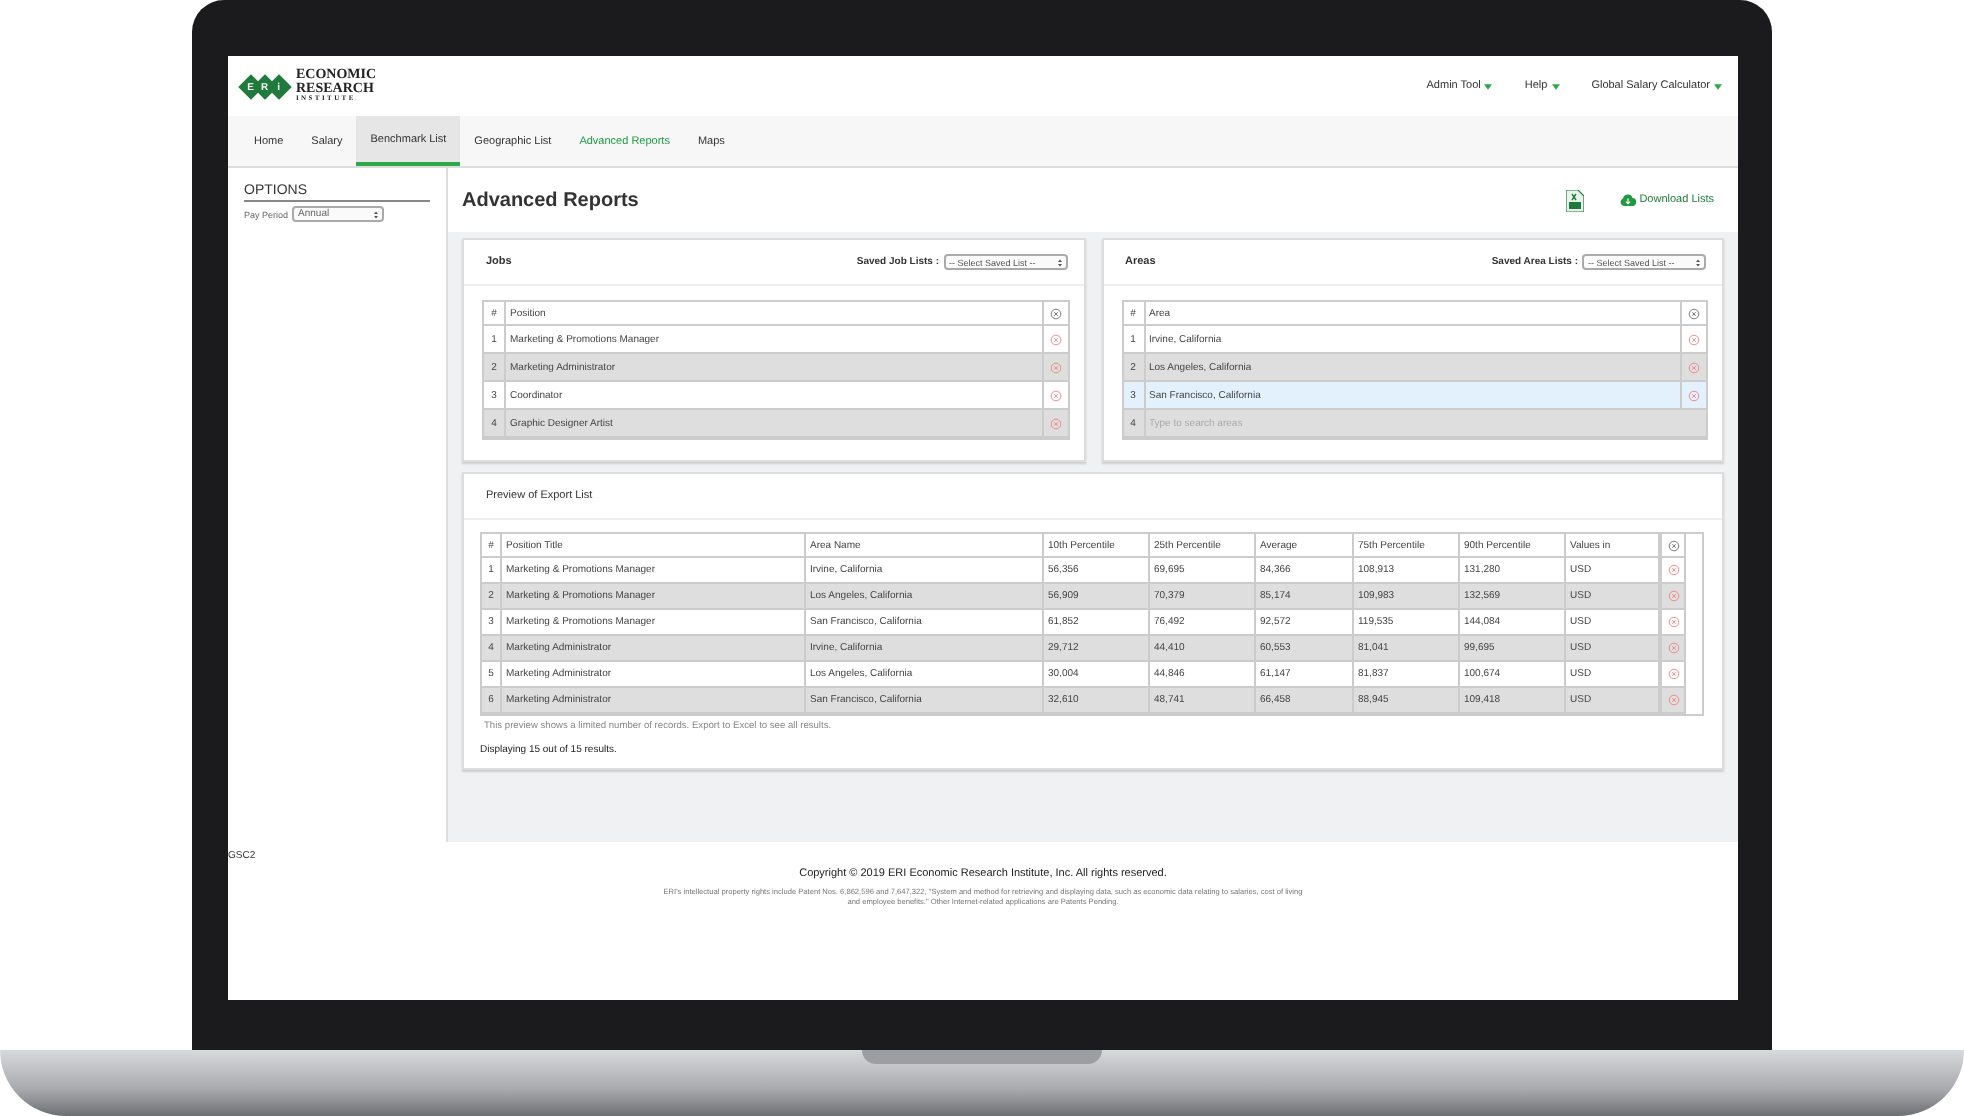  What do you see at coordinates (550, 200) in the screenshot?
I see `page-title: Advanced Reports` at bounding box center [550, 200].